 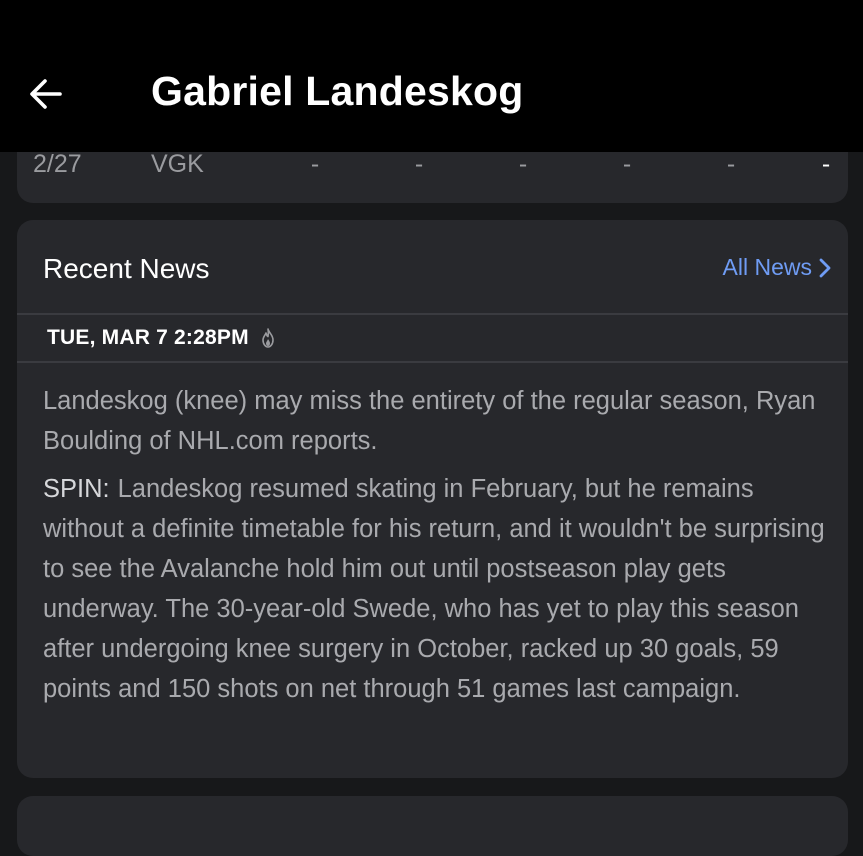 What do you see at coordinates (337, 91) in the screenshot?
I see `page-title: Gabriel Landeskog` at bounding box center [337, 91].